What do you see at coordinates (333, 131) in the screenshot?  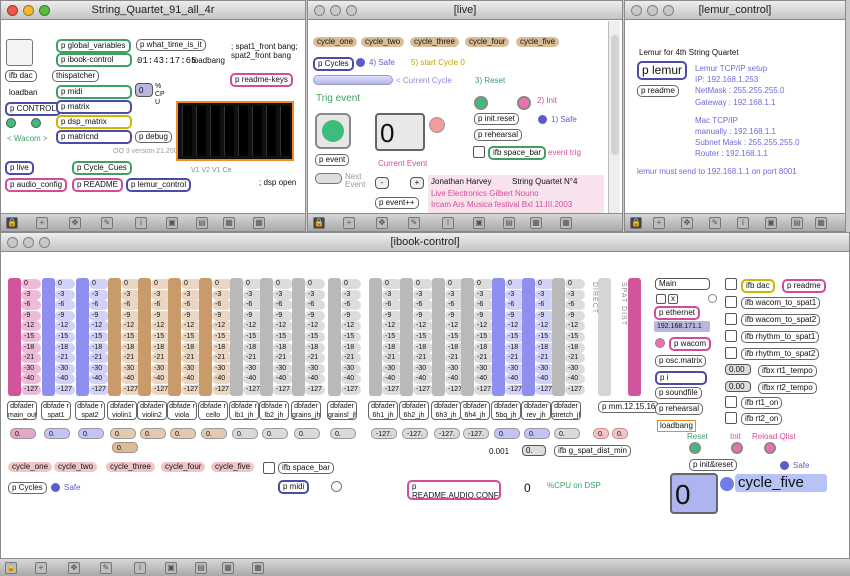 I see `trig-event-button` at bounding box center [333, 131].